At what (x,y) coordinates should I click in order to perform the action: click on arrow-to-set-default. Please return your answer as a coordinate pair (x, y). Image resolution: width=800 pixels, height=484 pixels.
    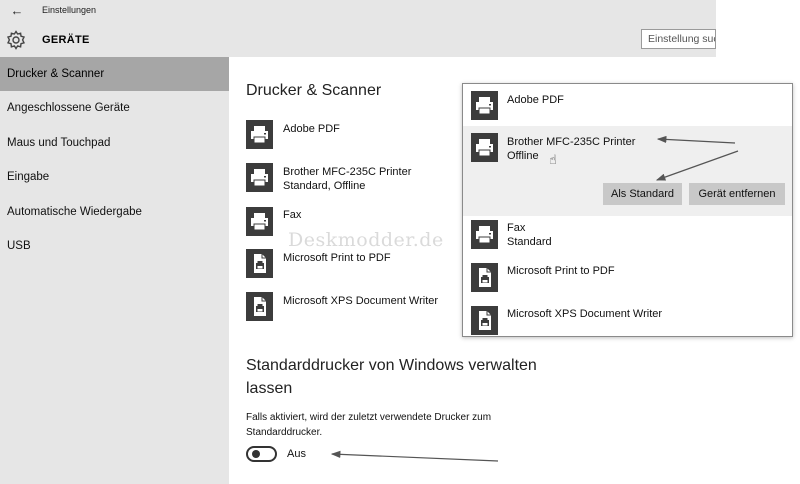
    Looking at the image, I should click on (697, 165).